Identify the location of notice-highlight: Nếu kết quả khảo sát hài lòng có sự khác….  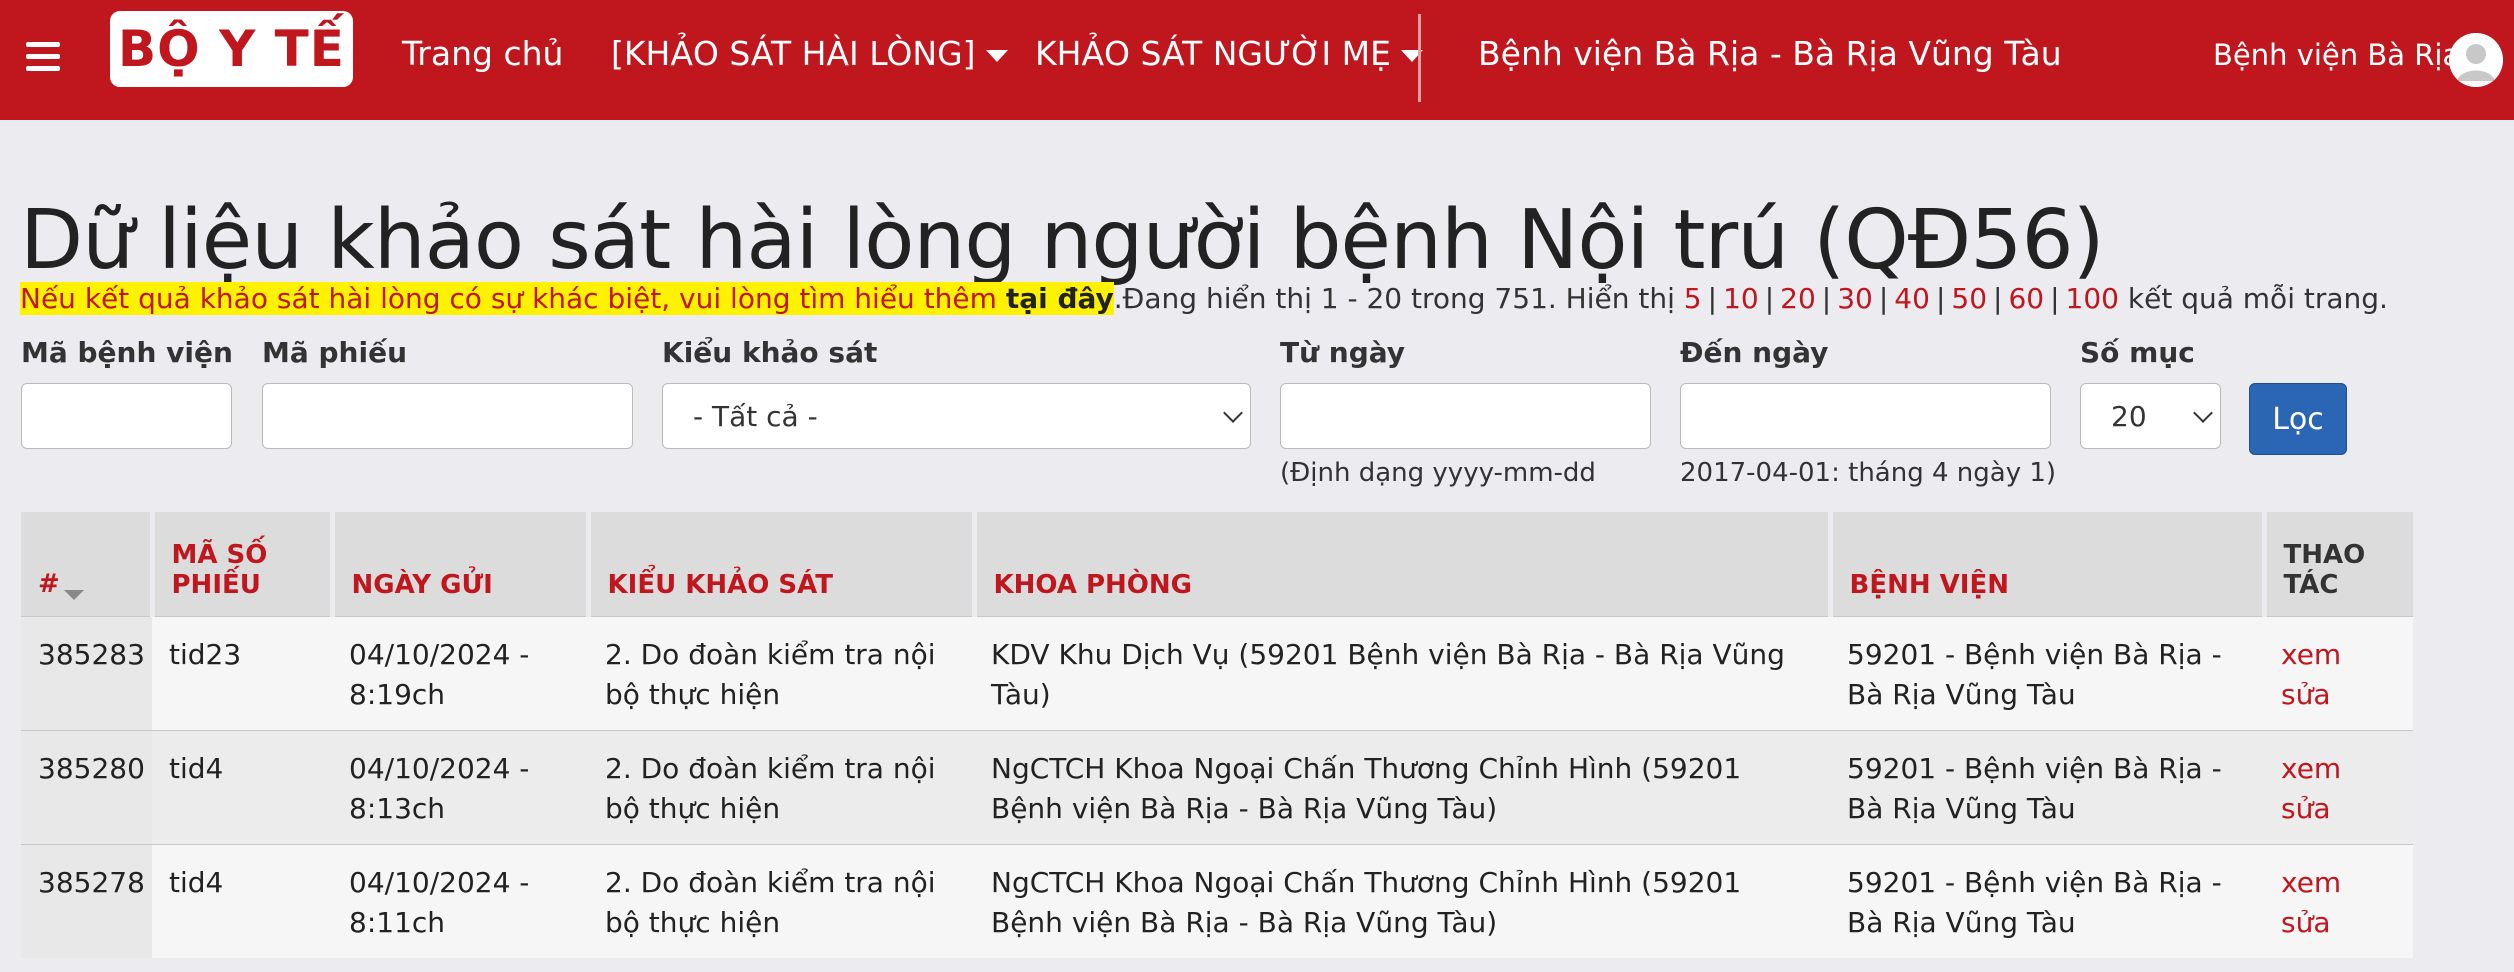
(567, 298).